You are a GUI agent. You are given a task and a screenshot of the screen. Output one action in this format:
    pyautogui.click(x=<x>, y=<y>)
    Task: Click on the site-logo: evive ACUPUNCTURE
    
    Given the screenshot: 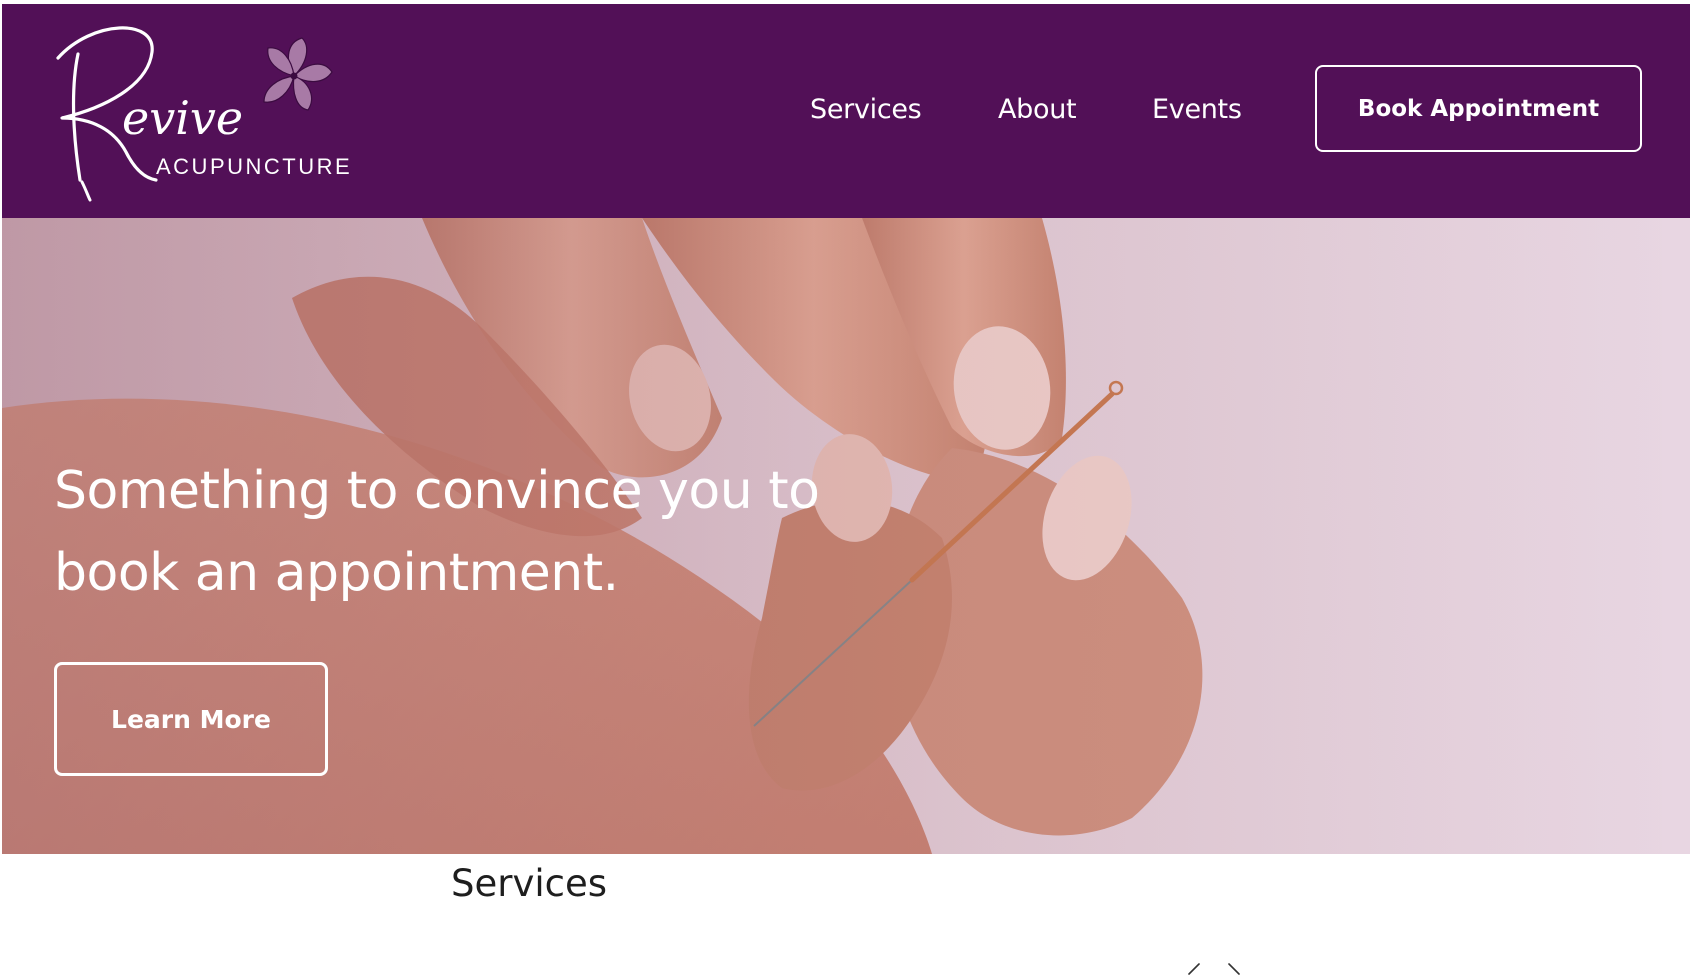 What is the action you would take?
    pyautogui.click(x=207, y=117)
    